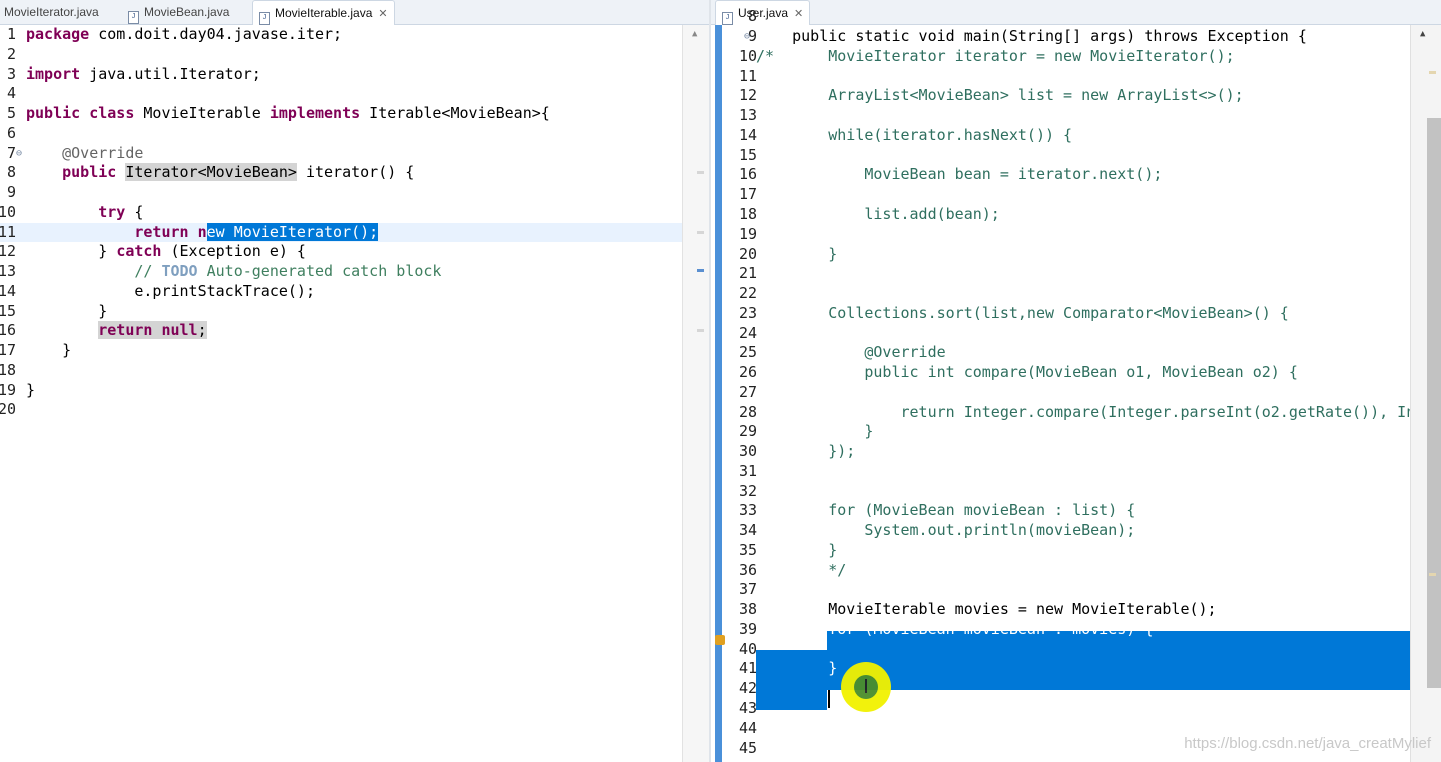 The width and height of the screenshot is (1441, 762). What do you see at coordinates (1076, 353) in the screenshot?
I see `code-line: 25 @Override` at bounding box center [1076, 353].